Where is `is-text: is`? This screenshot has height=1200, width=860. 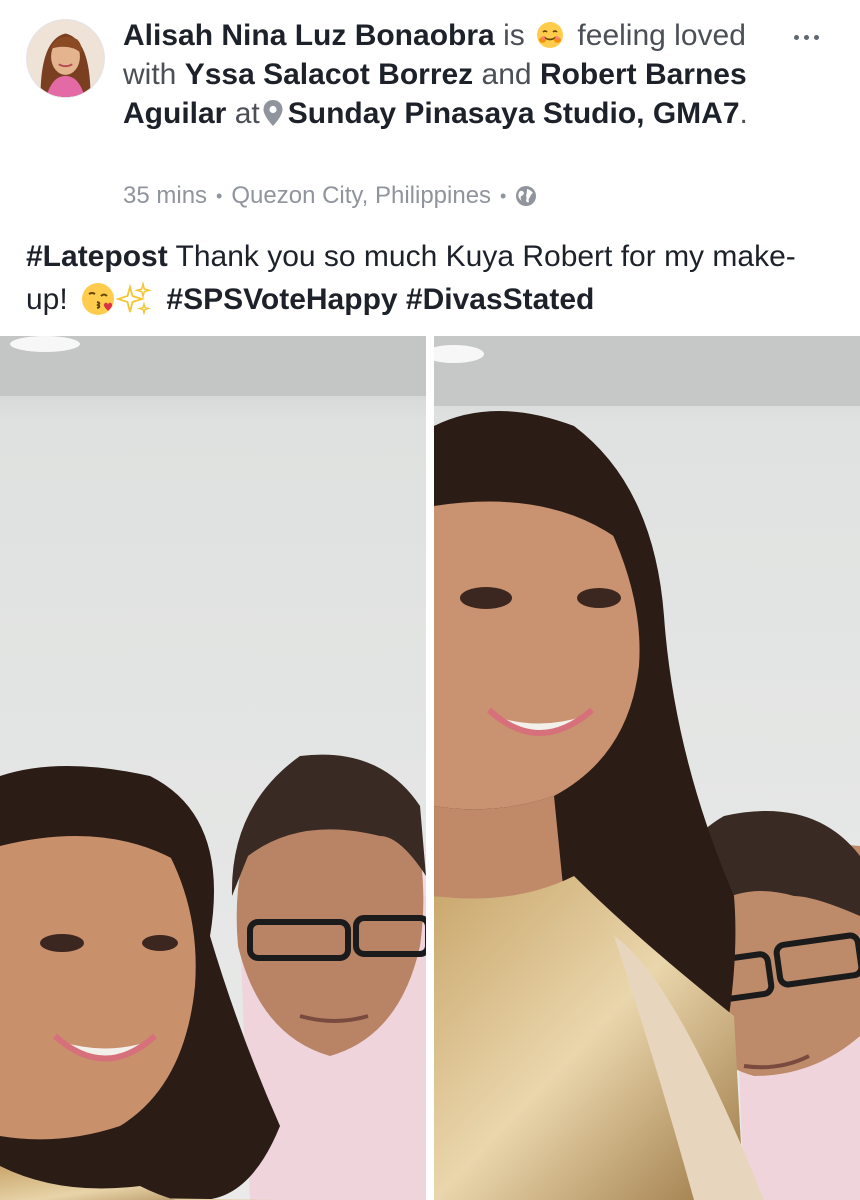 is-text: is is located at coordinates (514, 35).